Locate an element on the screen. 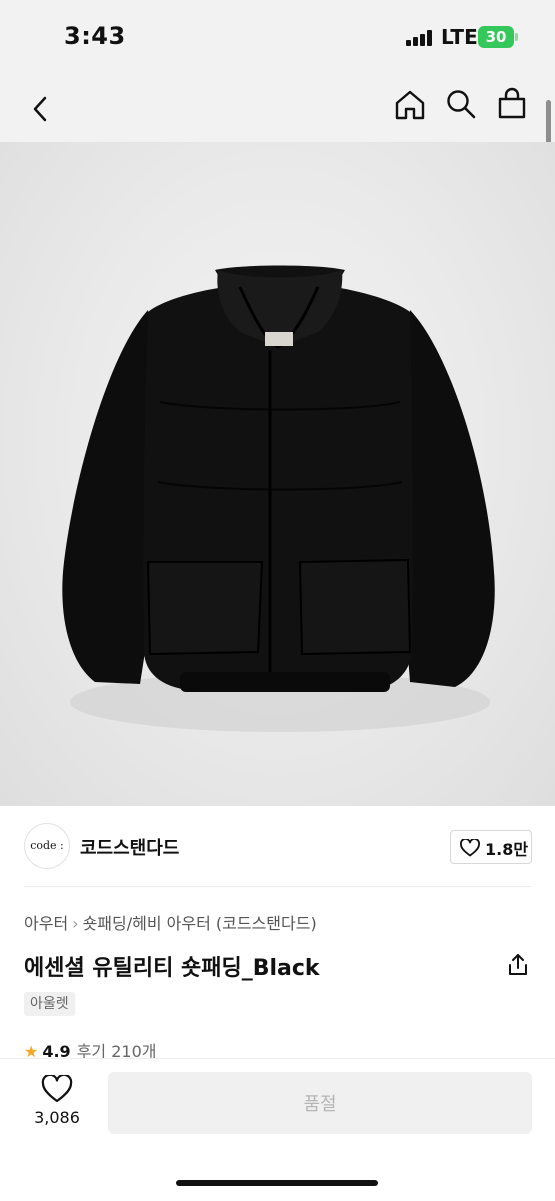 The image size is (555, 1201). battery-icon: 30 is located at coordinates (496, 37).